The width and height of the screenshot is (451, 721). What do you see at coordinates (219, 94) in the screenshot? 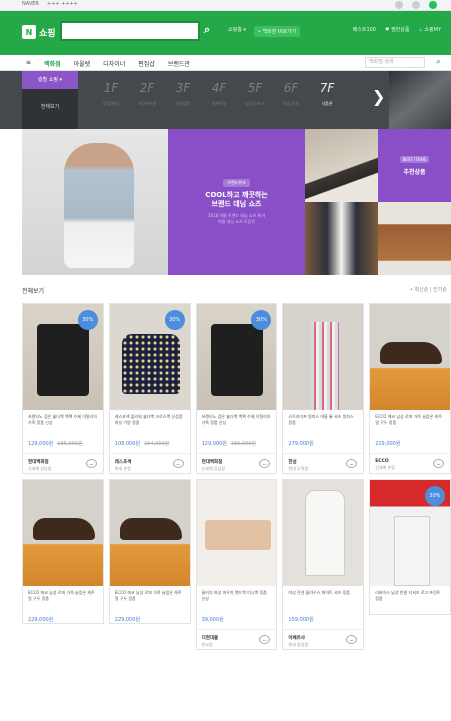
I see `floor-4f: 4F 영캐주얼` at bounding box center [219, 94].